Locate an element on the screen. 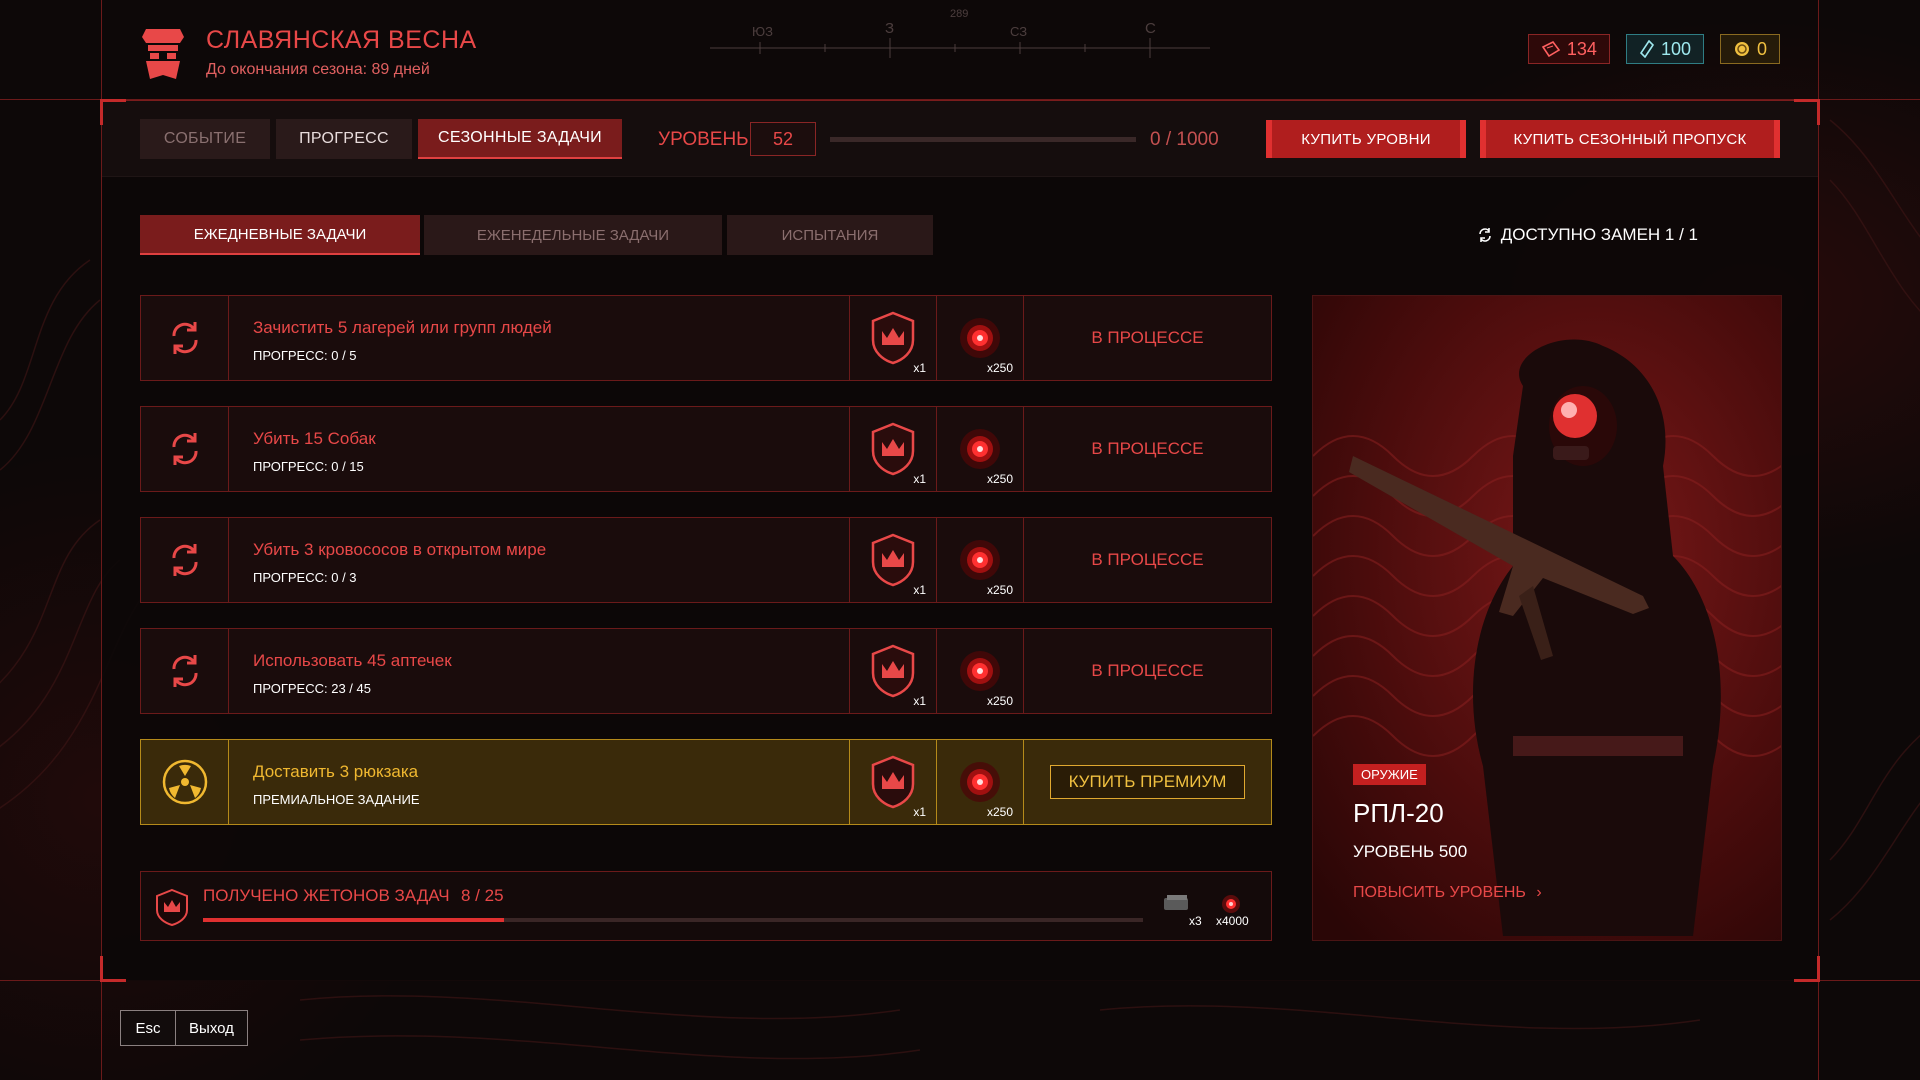 Image resolution: width=1920 pixels, height=1080 pixels. chevron-right-icon: › is located at coordinates (1539, 892).